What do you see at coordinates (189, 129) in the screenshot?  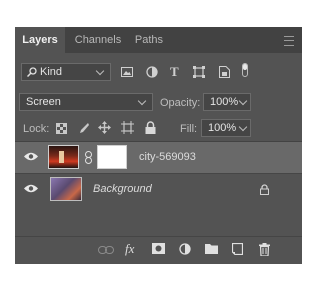 I see `fill-label: Fill:` at bounding box center [189, 129].